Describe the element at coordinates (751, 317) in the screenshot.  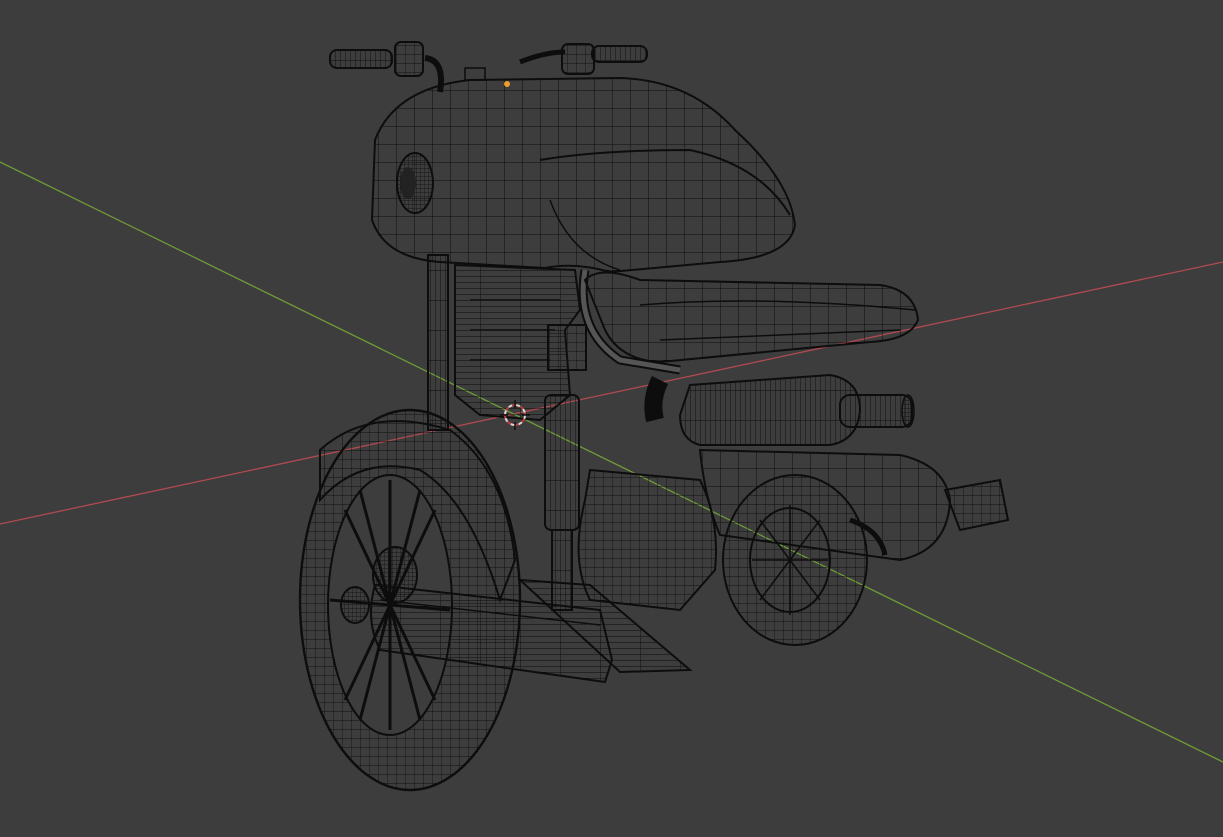
I see `seat` at that location.